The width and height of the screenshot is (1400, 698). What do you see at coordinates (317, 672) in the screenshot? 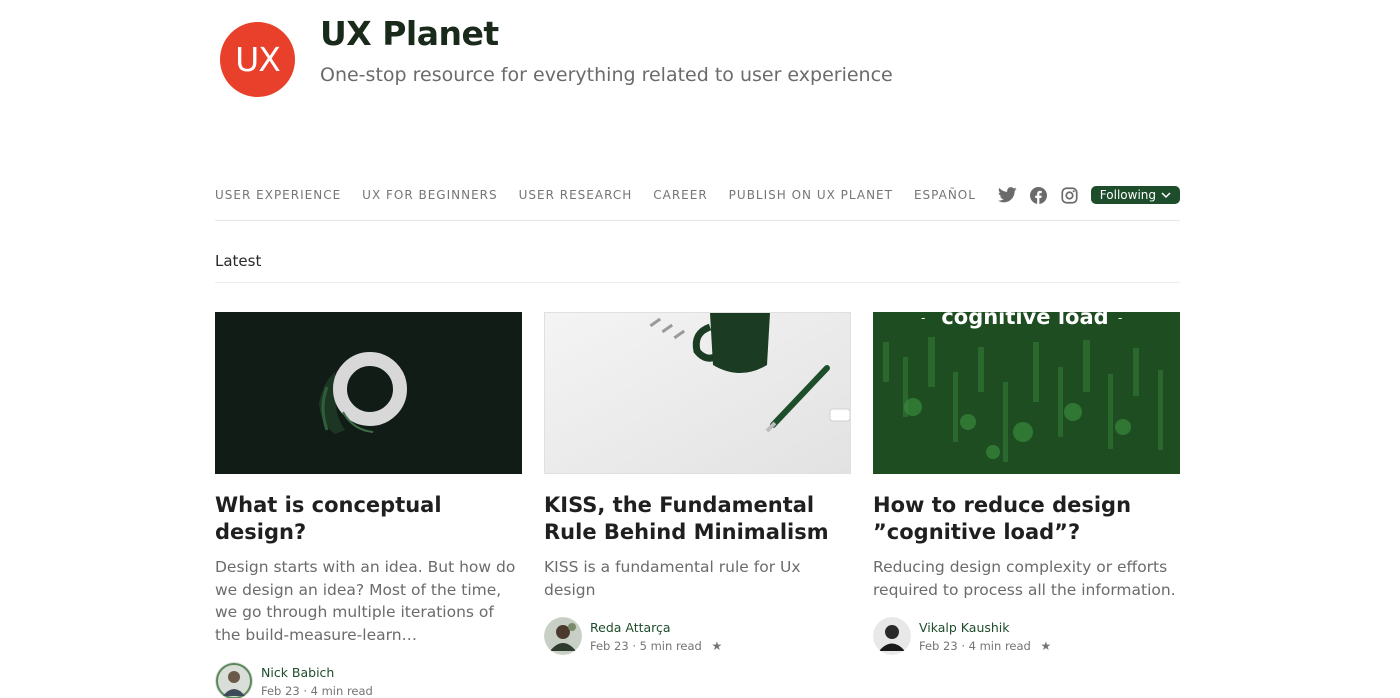
I see `author-name: Nick Babich` at bounding box center [317, 672].